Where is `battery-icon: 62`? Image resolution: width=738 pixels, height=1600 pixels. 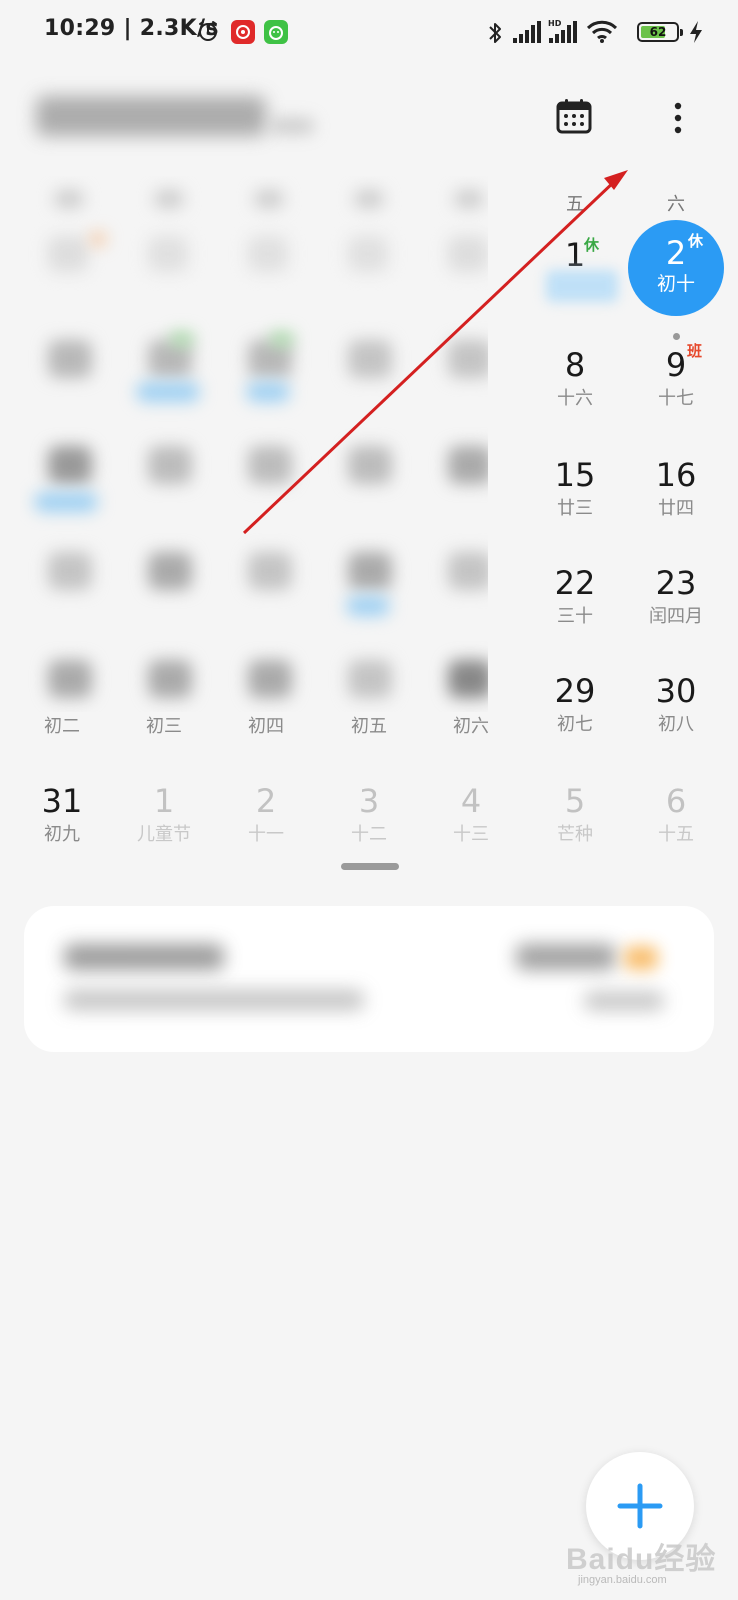 battery-icon: 62 is located at coordinates (660, 32).